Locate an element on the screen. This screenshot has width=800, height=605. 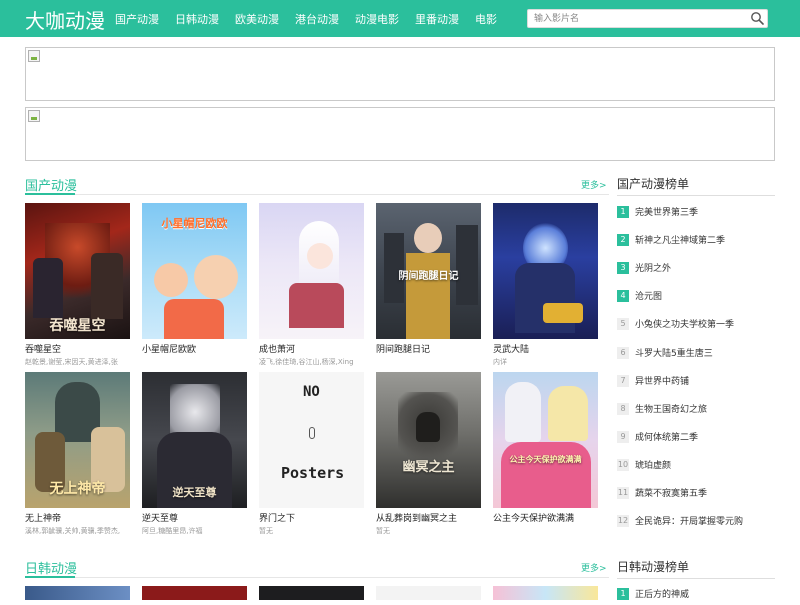
section-divider is located at coordinates (317, 194).